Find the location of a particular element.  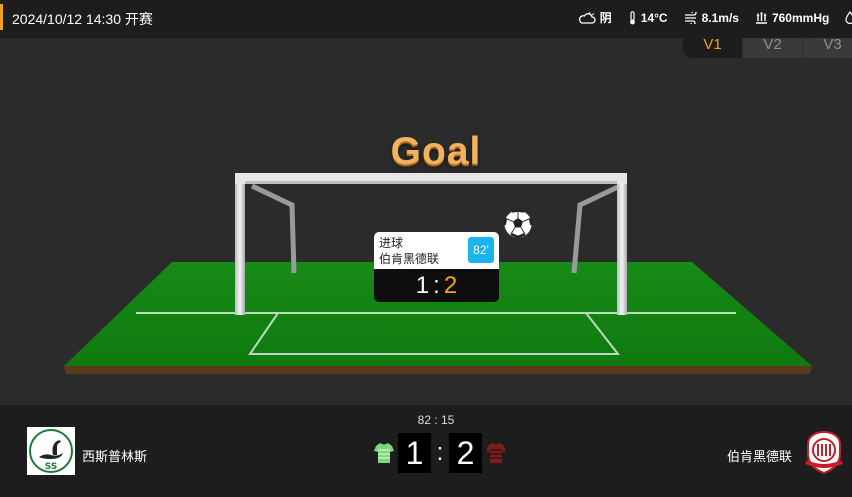

weather-wind: 8.1m/s is located at coordinates (711, 17).